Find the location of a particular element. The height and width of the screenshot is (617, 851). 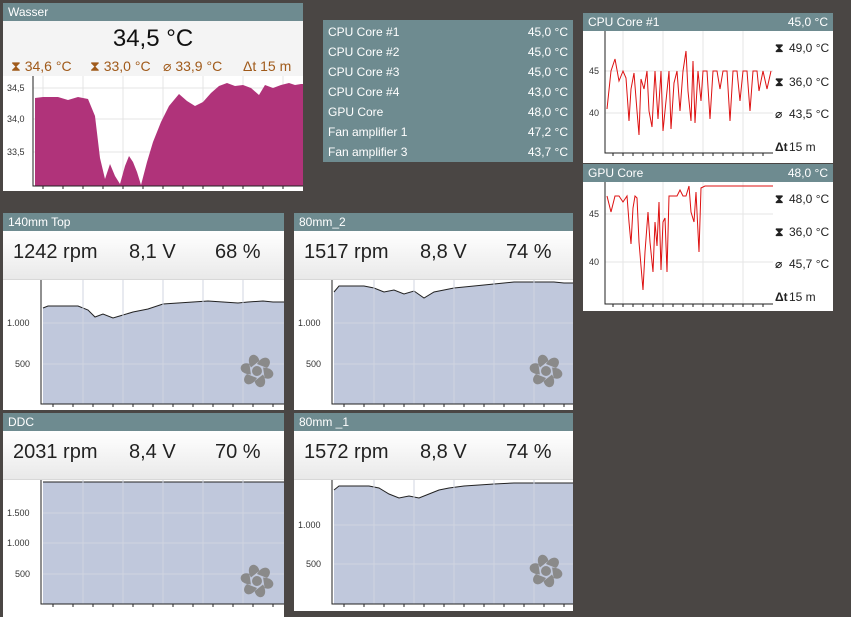

gpu-core-value: 48,0 °C is located at coordinates (807, 173).